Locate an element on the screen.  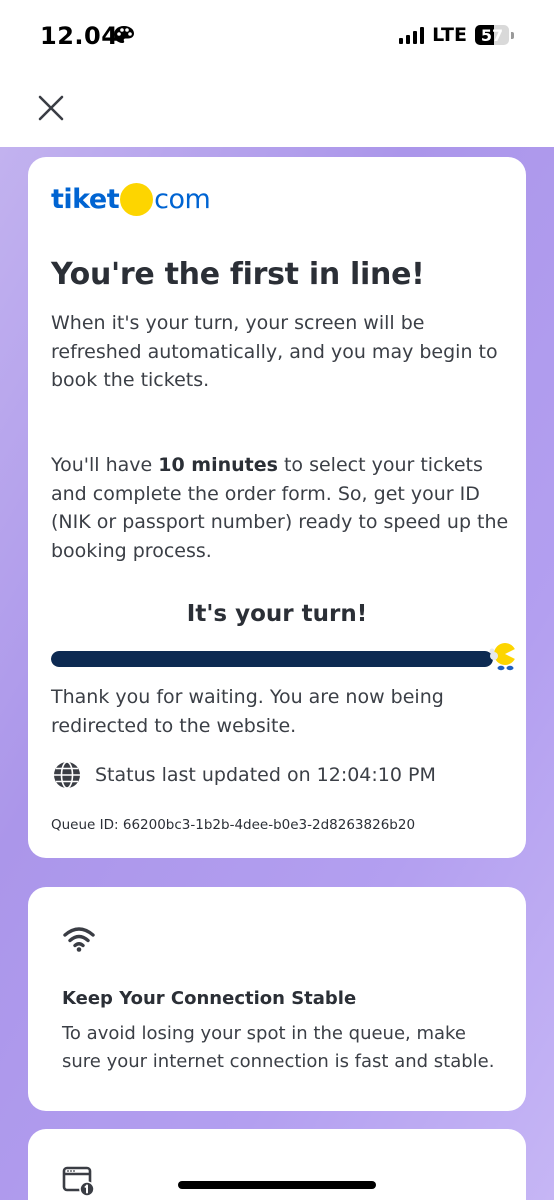
browser-window-icon is located at coordinates (79, 1182).